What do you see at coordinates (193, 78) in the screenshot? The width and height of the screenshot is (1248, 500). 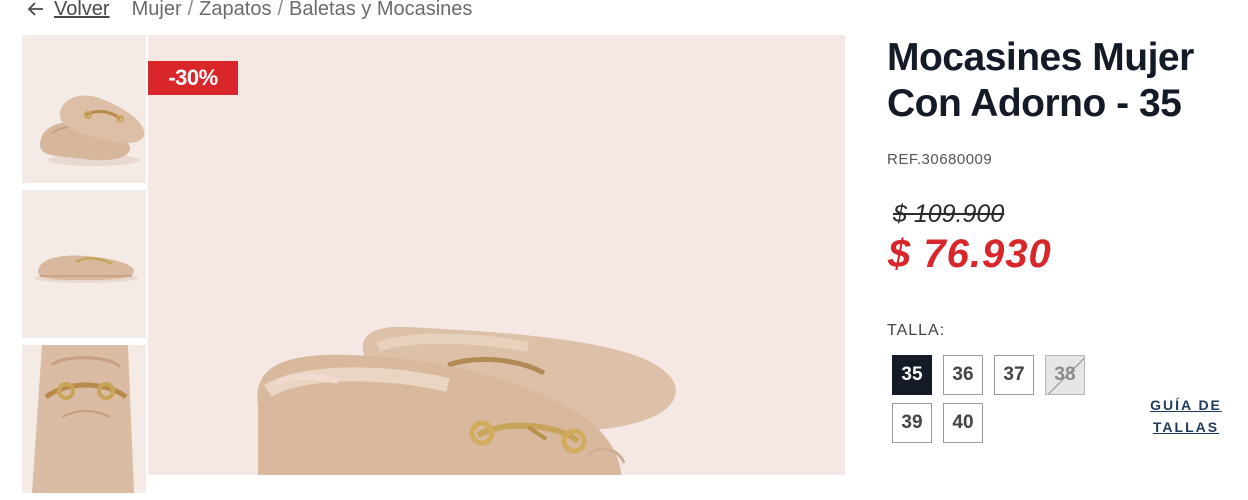 I see `discount-badge: -30%` at bounding box center [193, 78].